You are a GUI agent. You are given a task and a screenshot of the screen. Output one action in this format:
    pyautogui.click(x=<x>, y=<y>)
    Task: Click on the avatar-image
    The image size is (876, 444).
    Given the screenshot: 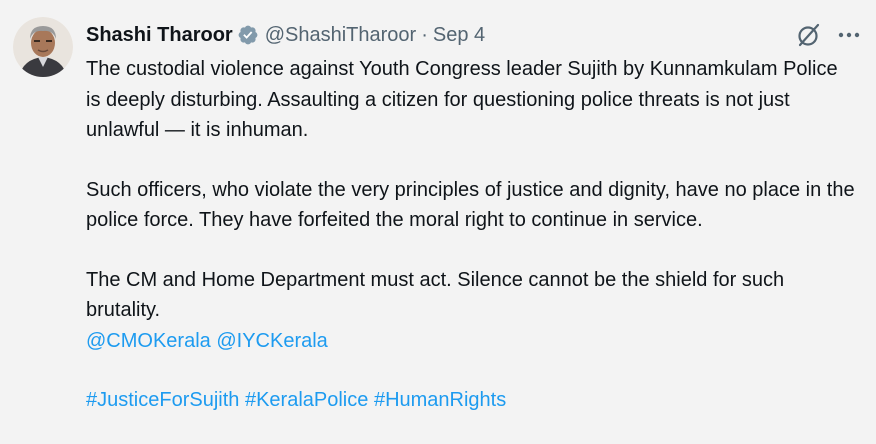 What is the action you would take?
    pyautogui.click(x=43, y=47)
    